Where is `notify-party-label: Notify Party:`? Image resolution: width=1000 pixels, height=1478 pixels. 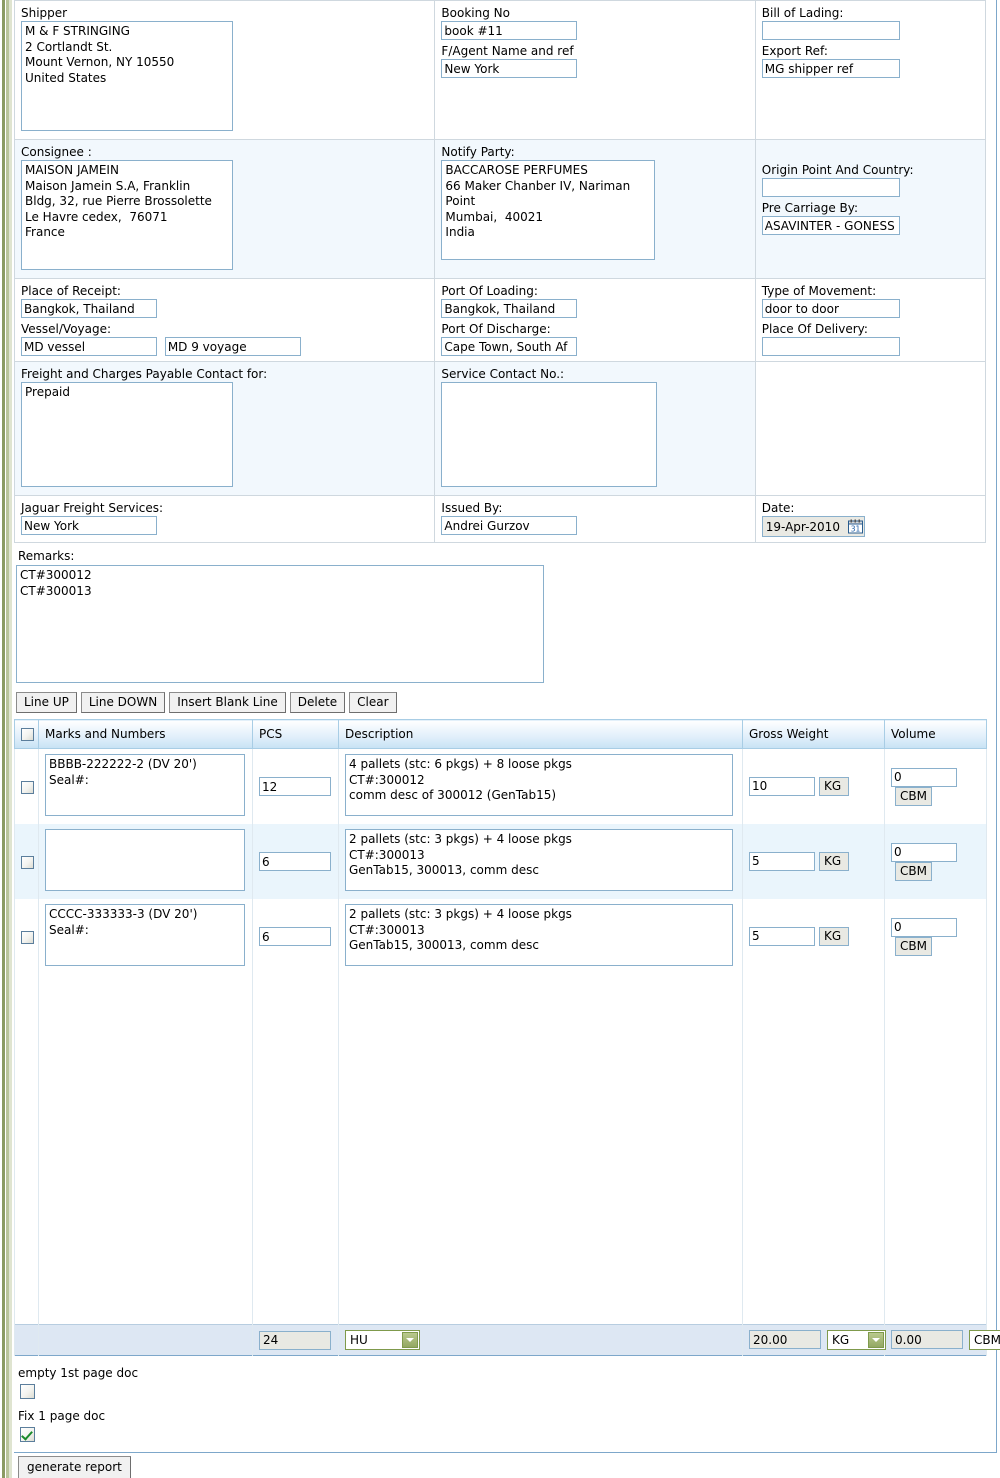 notify-party-label: Notify Party: is located at coordinates (478, 152).